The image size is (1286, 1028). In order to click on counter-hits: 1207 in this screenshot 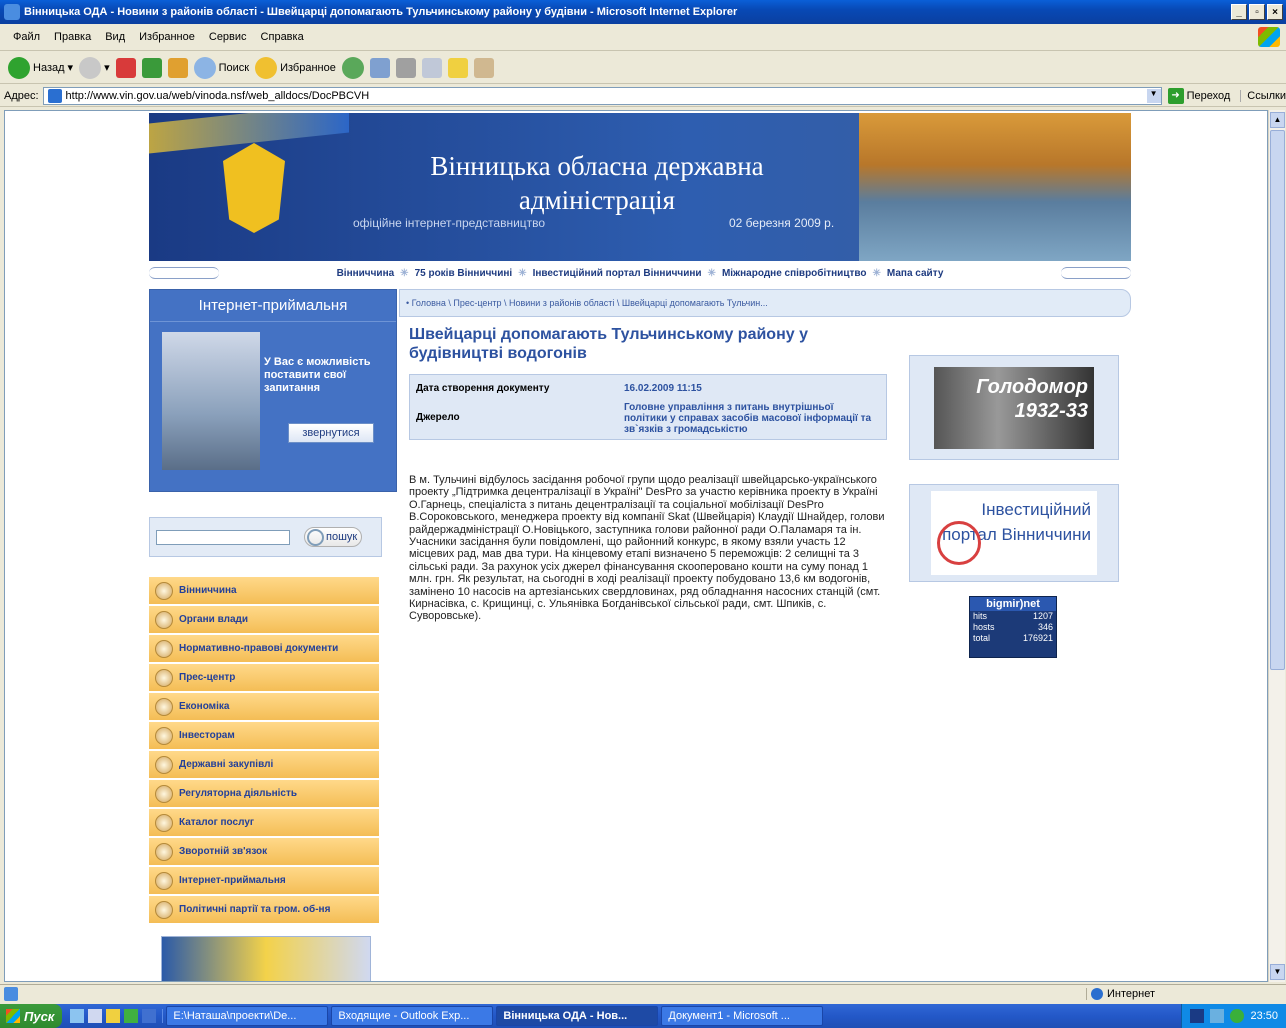, I will do `click(1042, 616)`.